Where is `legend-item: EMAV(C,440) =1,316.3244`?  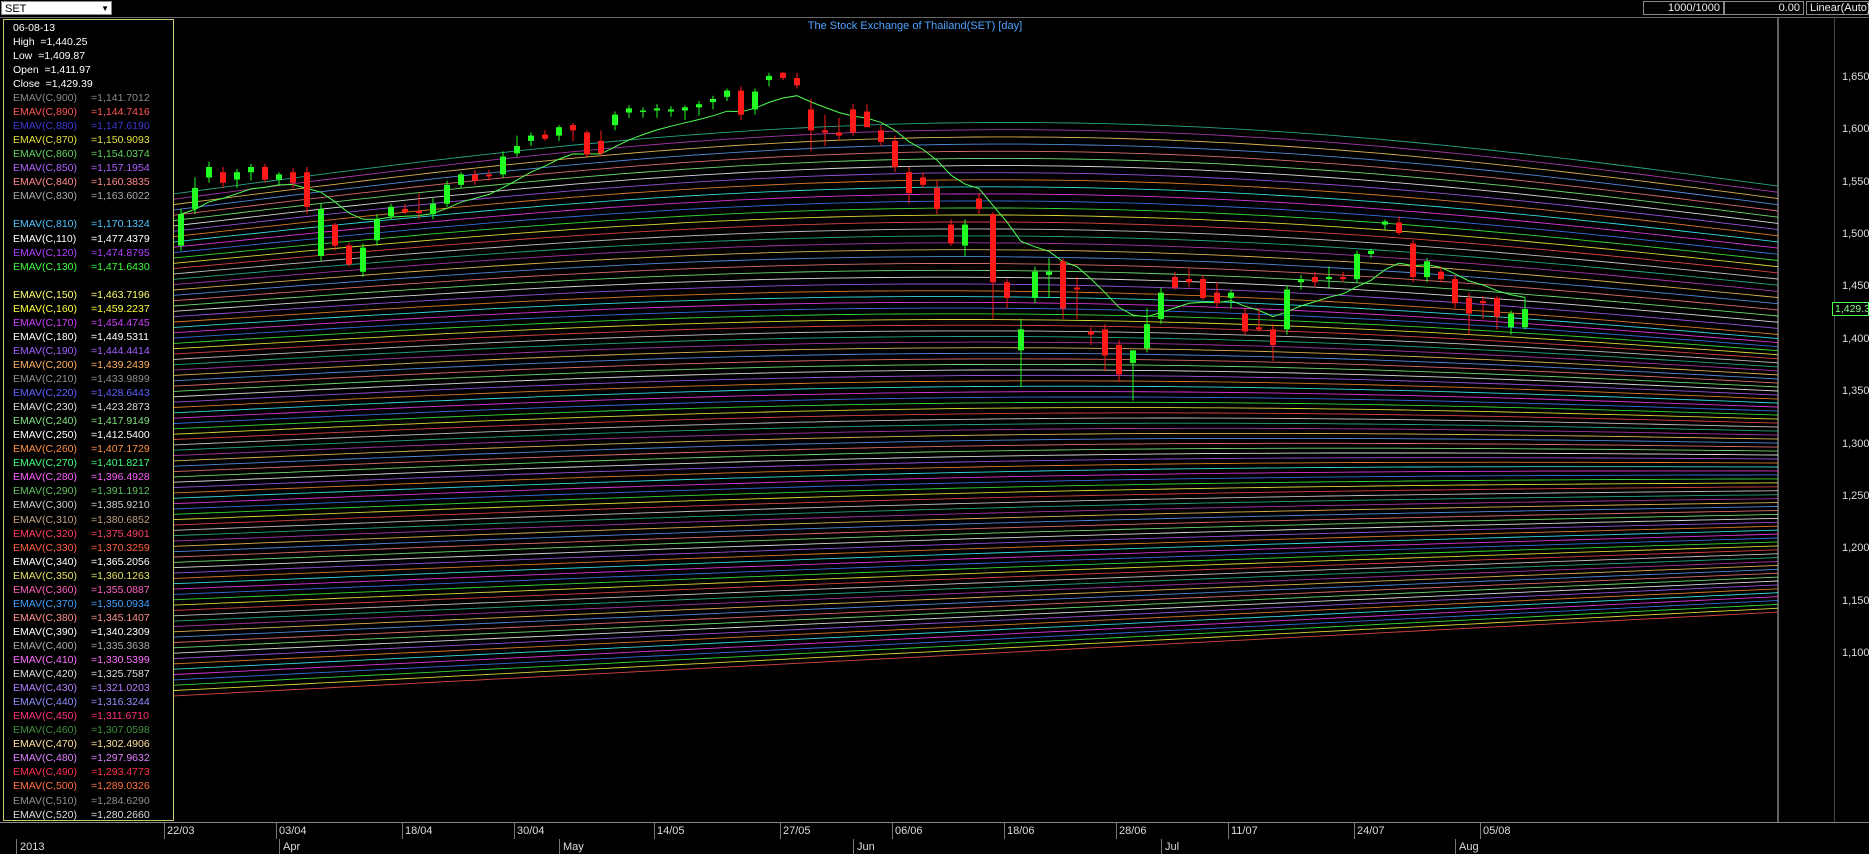
legend-item: EMAV(C,440) =1,316.3244 is located at coordinates (81, 702).